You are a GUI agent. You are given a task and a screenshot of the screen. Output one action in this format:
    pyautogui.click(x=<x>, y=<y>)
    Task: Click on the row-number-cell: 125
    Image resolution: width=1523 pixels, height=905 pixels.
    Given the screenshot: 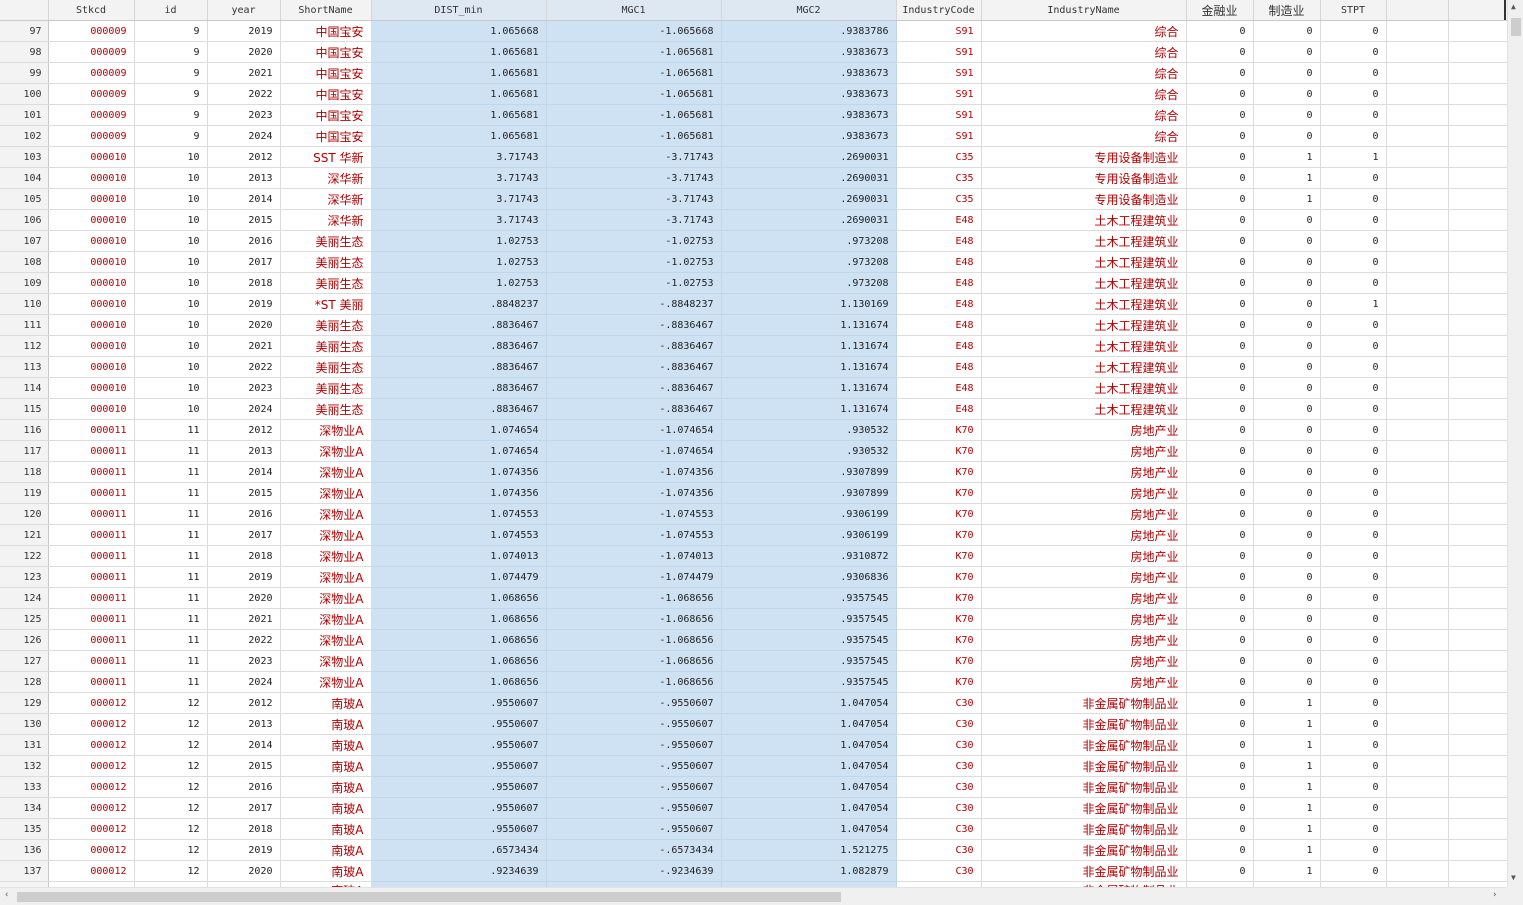 What is the action you would take?
    pyautogui.click(x=24, y=619)
    